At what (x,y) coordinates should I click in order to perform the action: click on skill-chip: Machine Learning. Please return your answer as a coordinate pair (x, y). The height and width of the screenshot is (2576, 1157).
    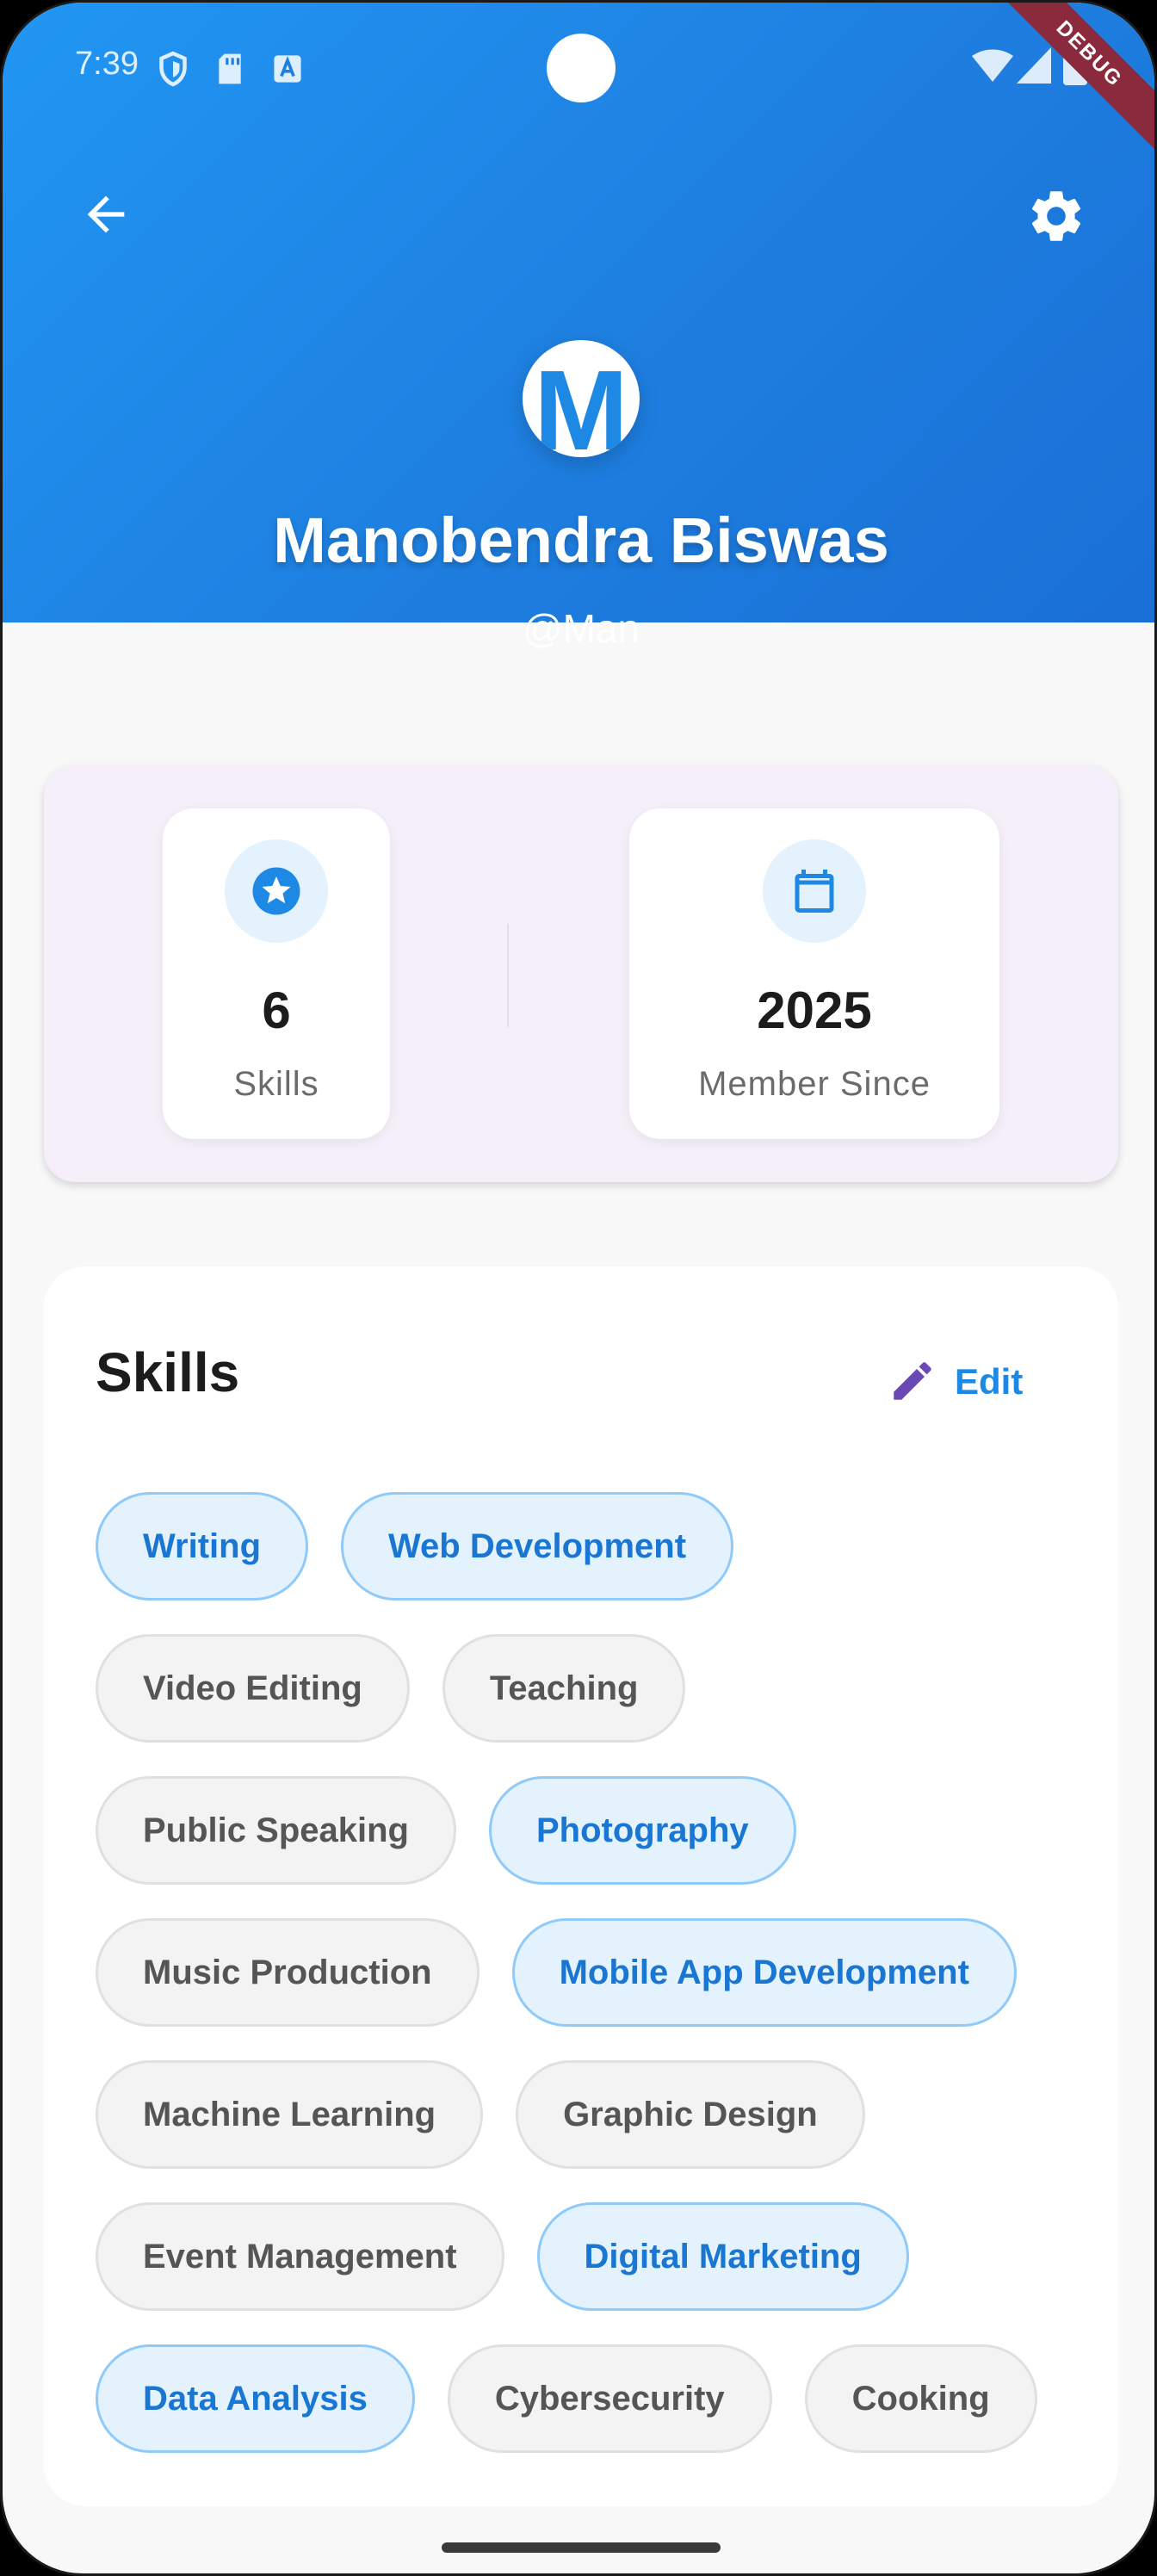
    Looking at the image, I should click on (290, 2114).